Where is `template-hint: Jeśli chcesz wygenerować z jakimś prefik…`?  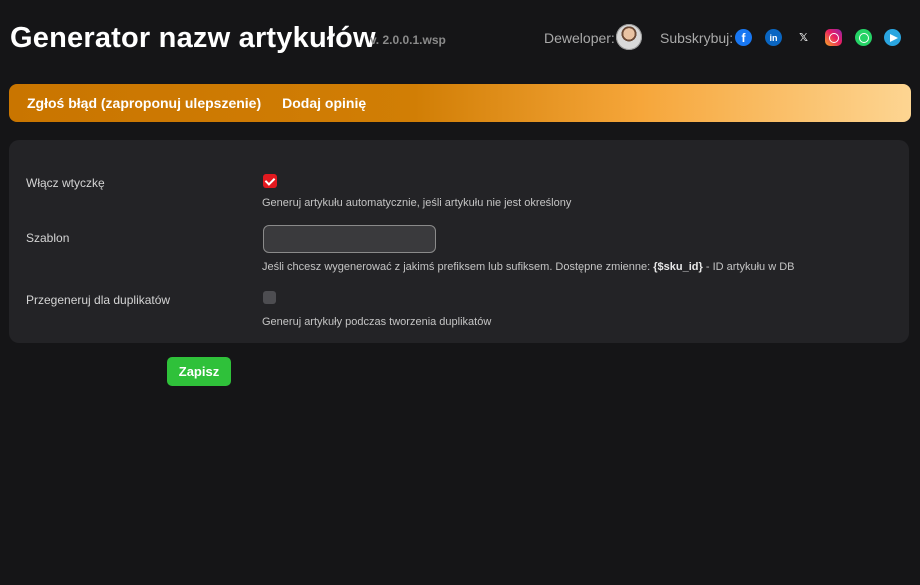
template-hint: Jeśli chcesz wygenerować z jakimś prefik… is located at coordinates (528, 267).